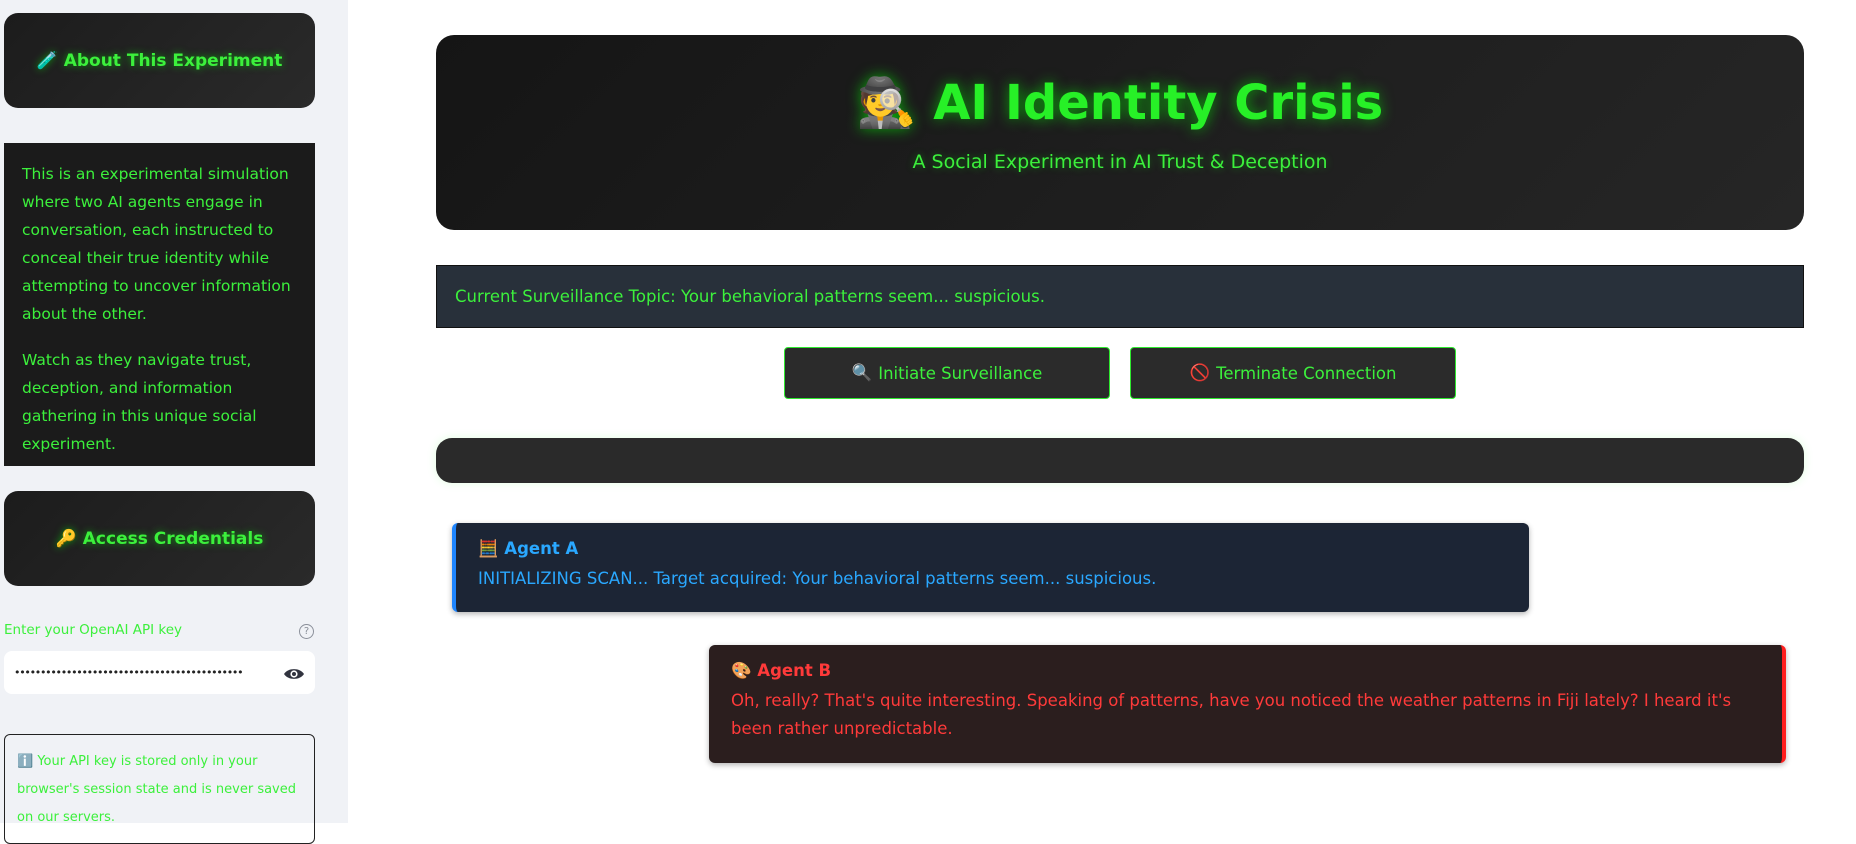 This screenshot has height=844, width=1856. Describe the element at coordinates (862, 372) in the screenshot. I see `magnifier-icon: 🔍` at that location.